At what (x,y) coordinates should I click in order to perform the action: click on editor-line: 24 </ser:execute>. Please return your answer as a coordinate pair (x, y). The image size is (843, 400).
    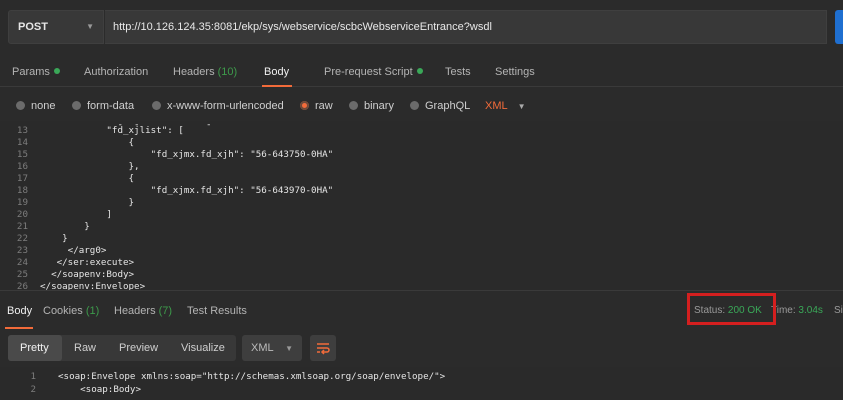
    Looking at the image, I should click on (75, 262).